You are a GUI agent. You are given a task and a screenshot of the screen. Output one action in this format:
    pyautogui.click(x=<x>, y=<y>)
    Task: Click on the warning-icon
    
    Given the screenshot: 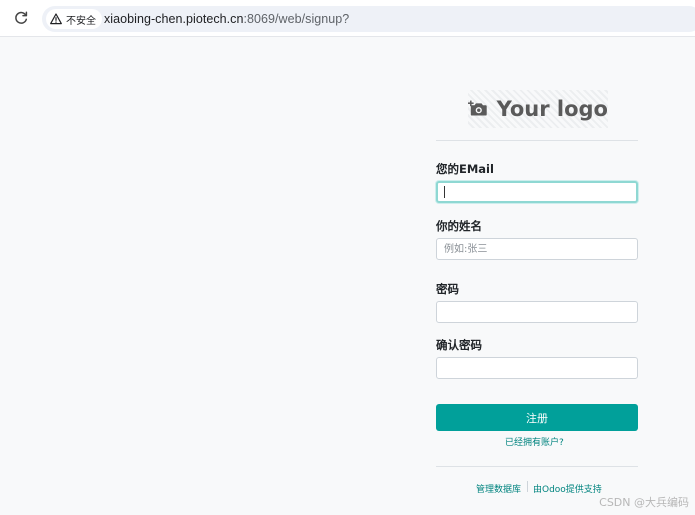 What is the action you would take?
    pyautogui.click(x=56, y=19)
    